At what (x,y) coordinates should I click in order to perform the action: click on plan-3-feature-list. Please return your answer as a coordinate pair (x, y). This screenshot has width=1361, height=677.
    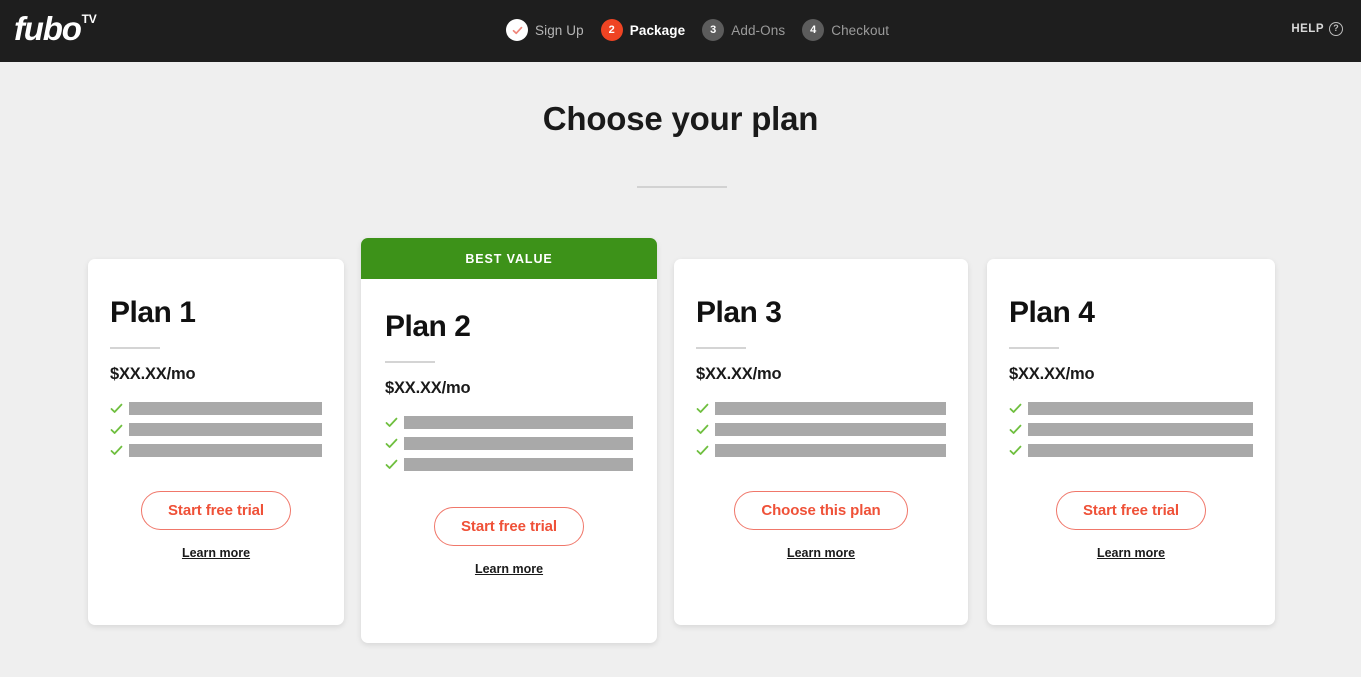
    Looking at the image, I should click on (821, 429).